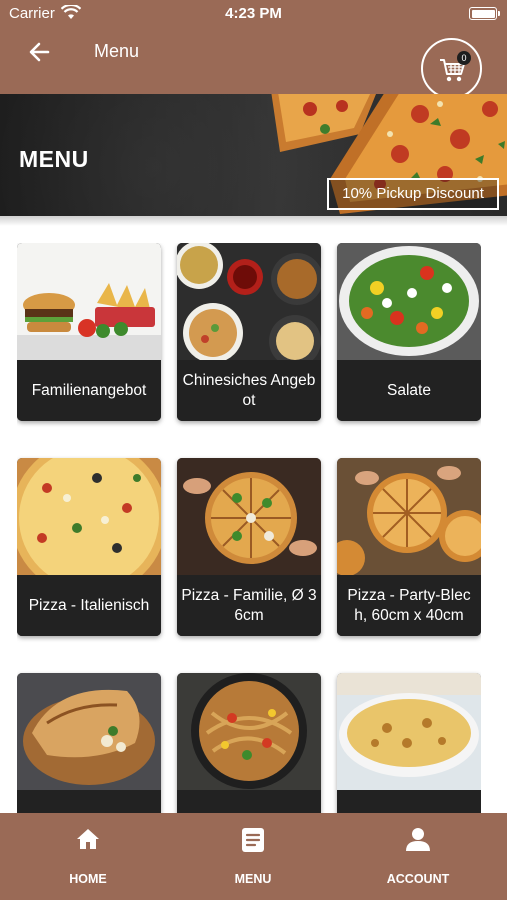 Image resolution: width=507 pixels, height=900 pixels. I want to click on home-icon, so click(88, 839).